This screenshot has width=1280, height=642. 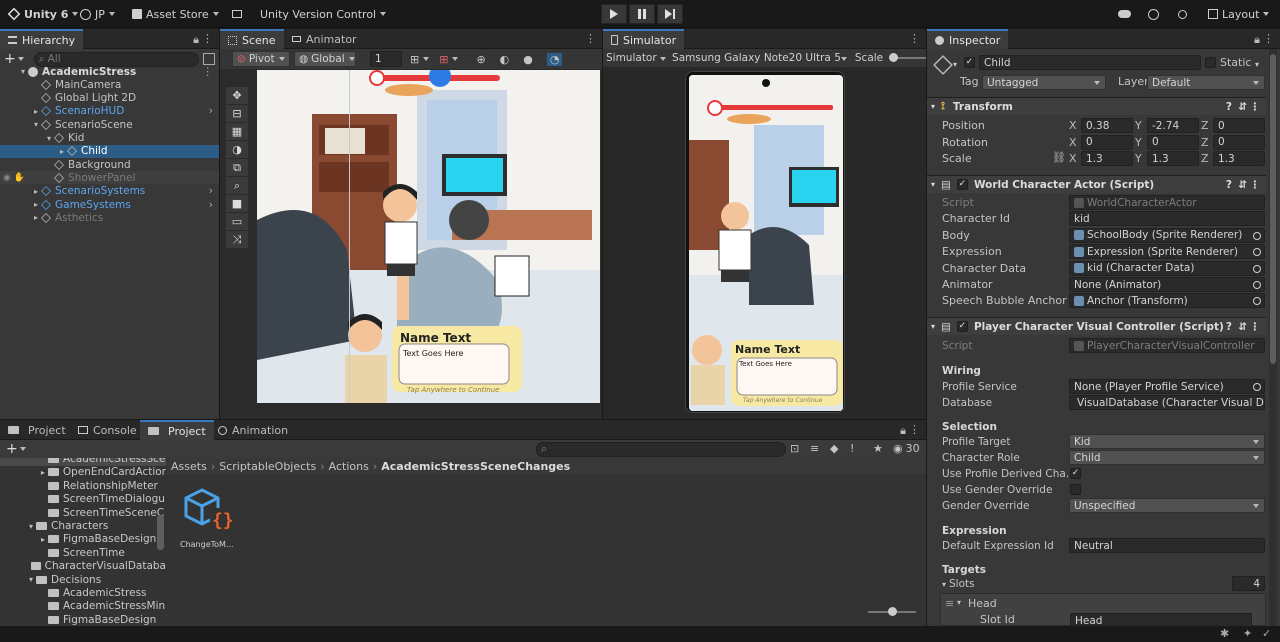 I want to click on wca-field-2: SchoolBody (Sprite Renderer), so click(x=1167, y=235).